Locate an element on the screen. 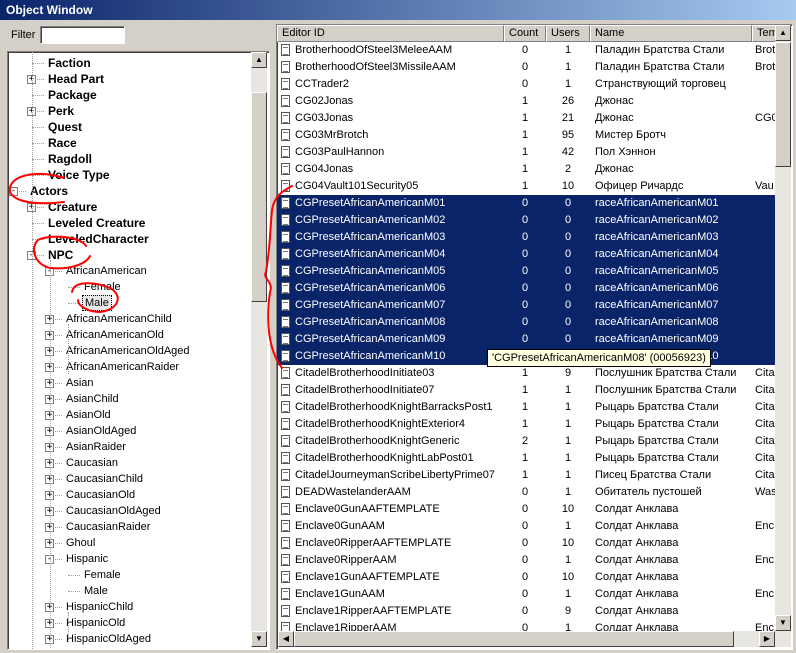 This screenshot has height=653, width=796. list-row: CG03Jonas 1 21 Джонас CG0 is located at coordinates (527, 118).